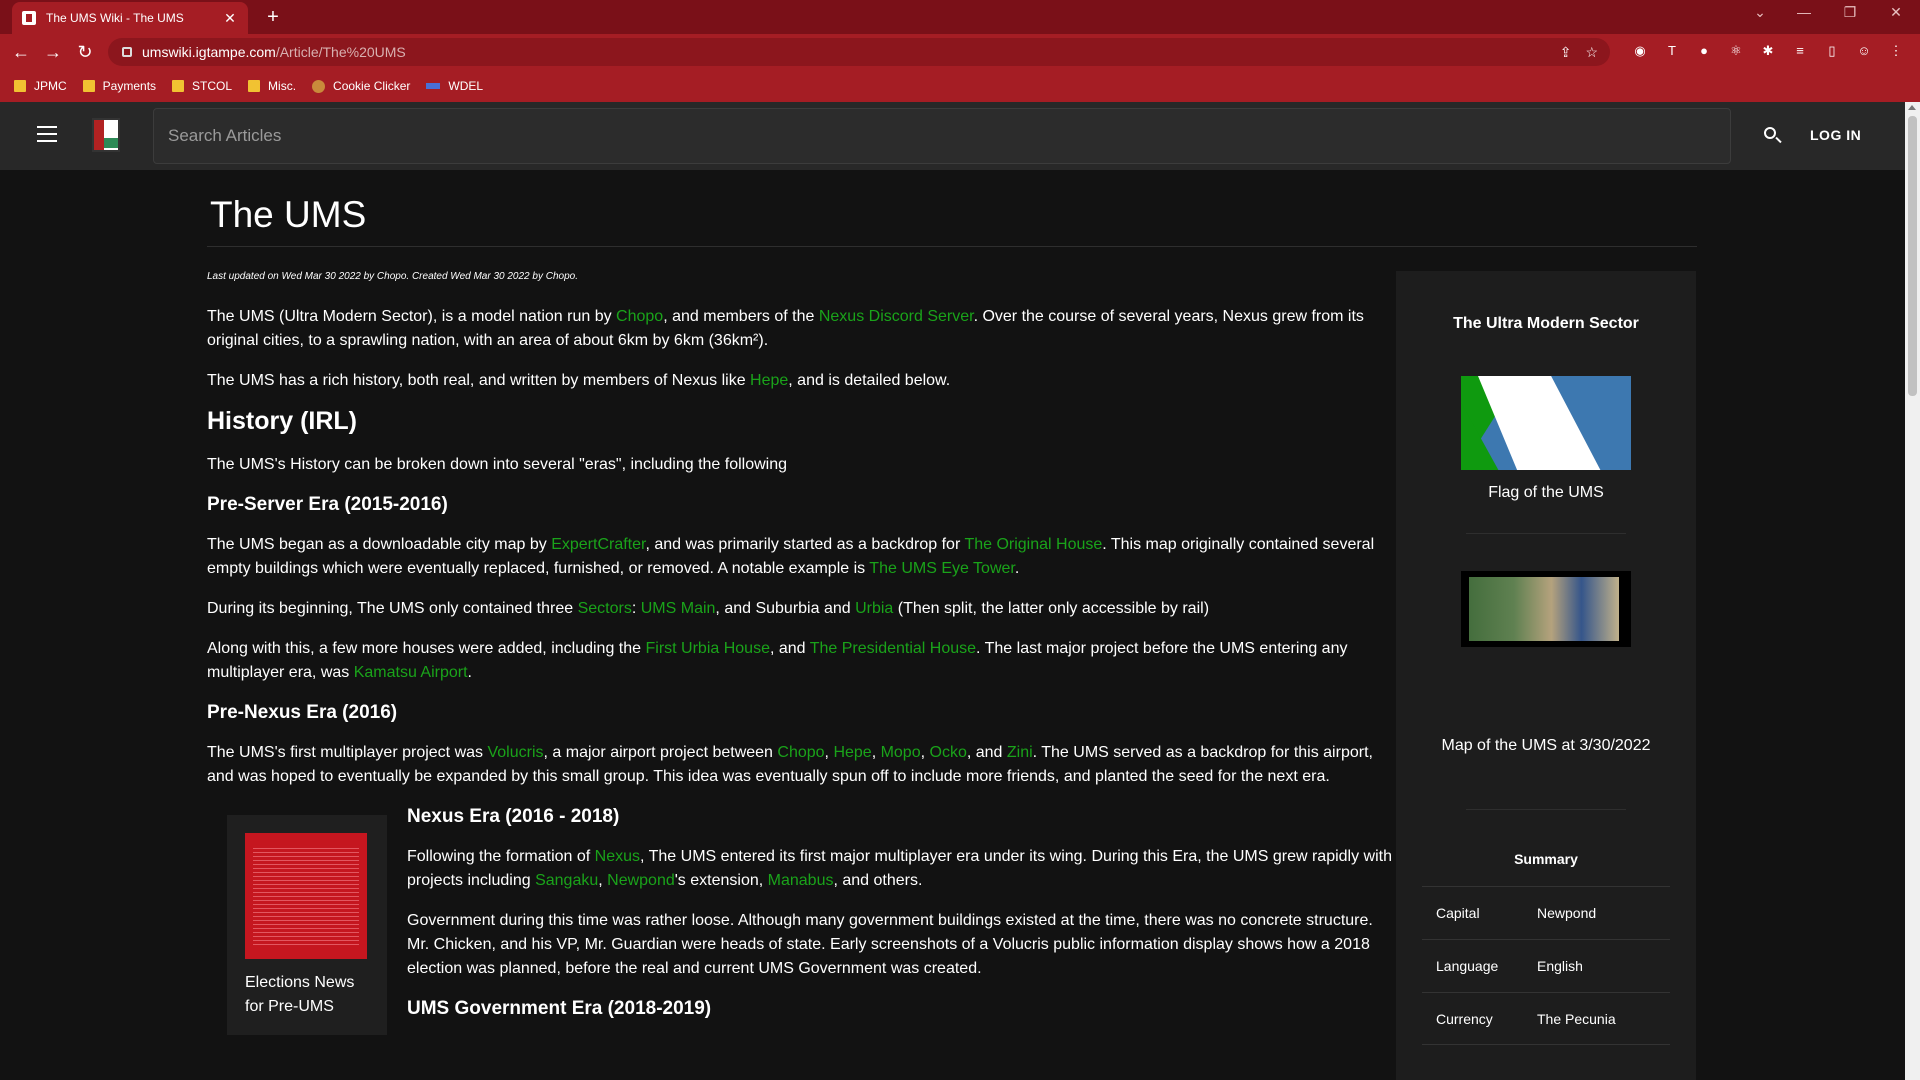 This screenshot has height=1080, width=1920. I want to click on infobox-divider, so click(1546, 533).